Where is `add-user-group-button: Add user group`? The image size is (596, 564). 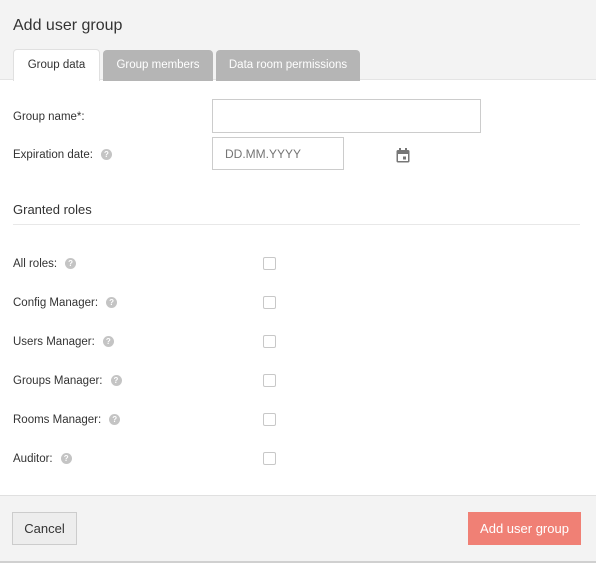 add-user-group-button: Add user group is located at coordinates (524, 528).